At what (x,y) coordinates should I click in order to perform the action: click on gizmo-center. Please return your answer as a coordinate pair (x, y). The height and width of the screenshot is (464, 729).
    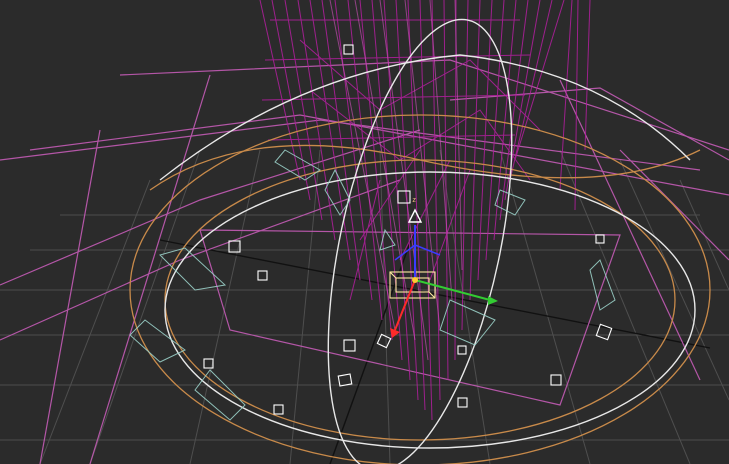
    Looking at the image, I should click on (415, 280).